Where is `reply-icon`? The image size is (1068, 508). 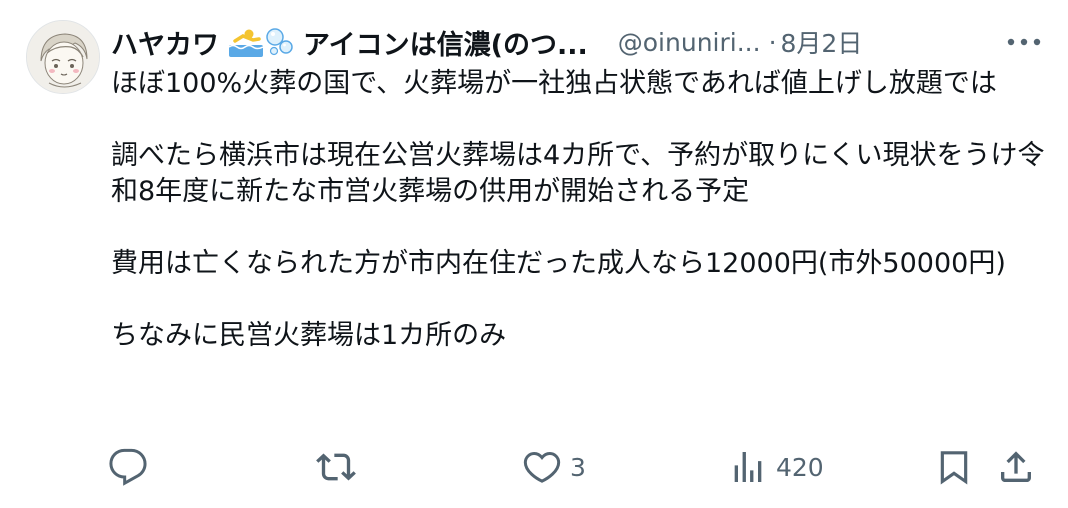
reply-icon is located at coordinates (128, 467).